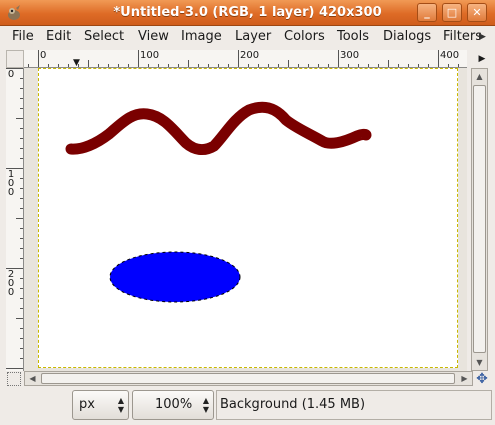  What do you see at coordinates (407, 37) in the screenshot?
I see `menu-dialogs: Dialogs` at bounding box center [407, 37].